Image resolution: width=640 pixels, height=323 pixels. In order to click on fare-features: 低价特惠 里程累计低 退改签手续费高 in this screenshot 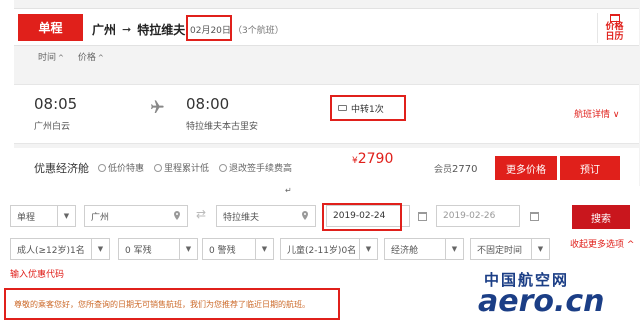, I will do `click(195, 167)`.